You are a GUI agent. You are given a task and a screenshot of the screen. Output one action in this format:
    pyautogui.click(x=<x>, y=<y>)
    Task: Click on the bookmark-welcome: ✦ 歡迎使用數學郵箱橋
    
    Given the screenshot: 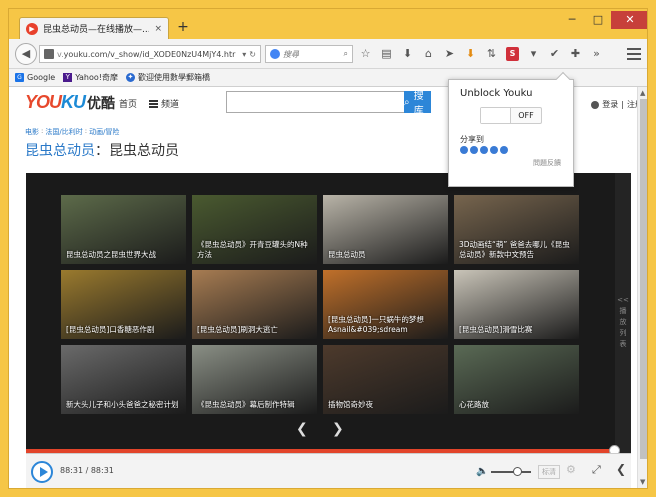 What is the action you would take?
    pyautogui.click(x=167, y=77)
    